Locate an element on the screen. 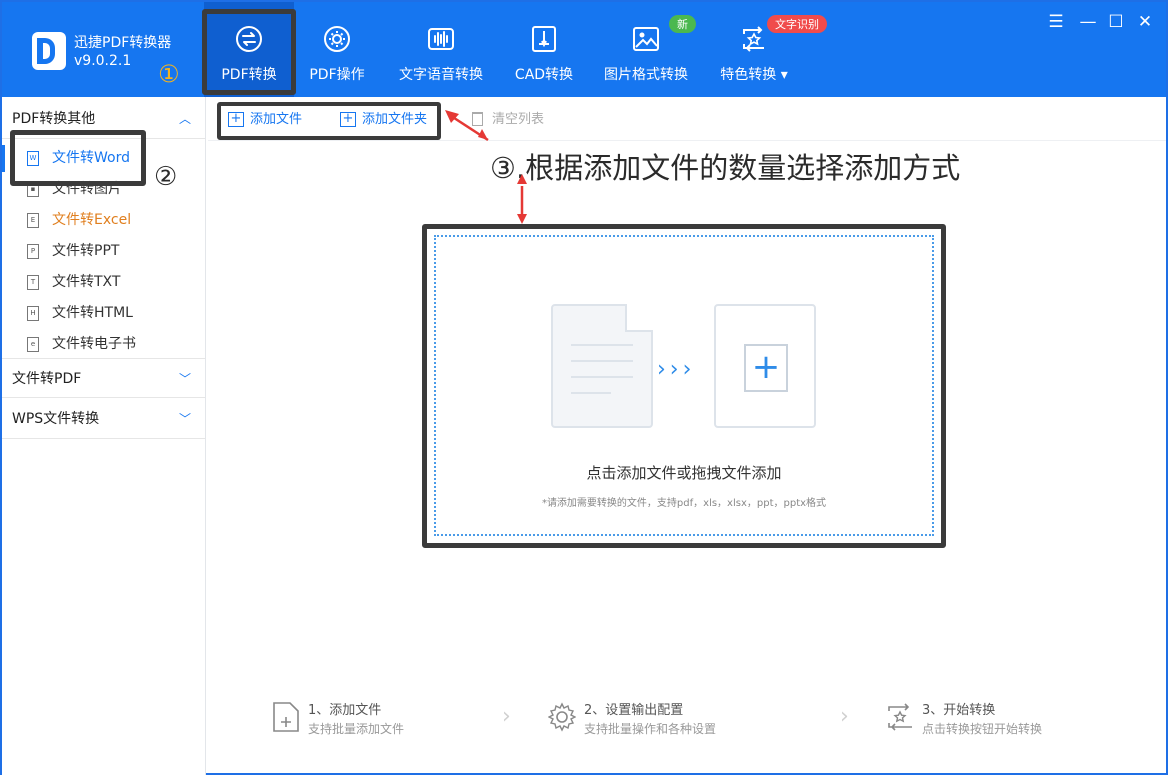  dropzone-hint-text: *请添加需要转换的文件，支持pdf，xls，xlsx，ppt，pptx格式 is located at coordinates (684, 503).